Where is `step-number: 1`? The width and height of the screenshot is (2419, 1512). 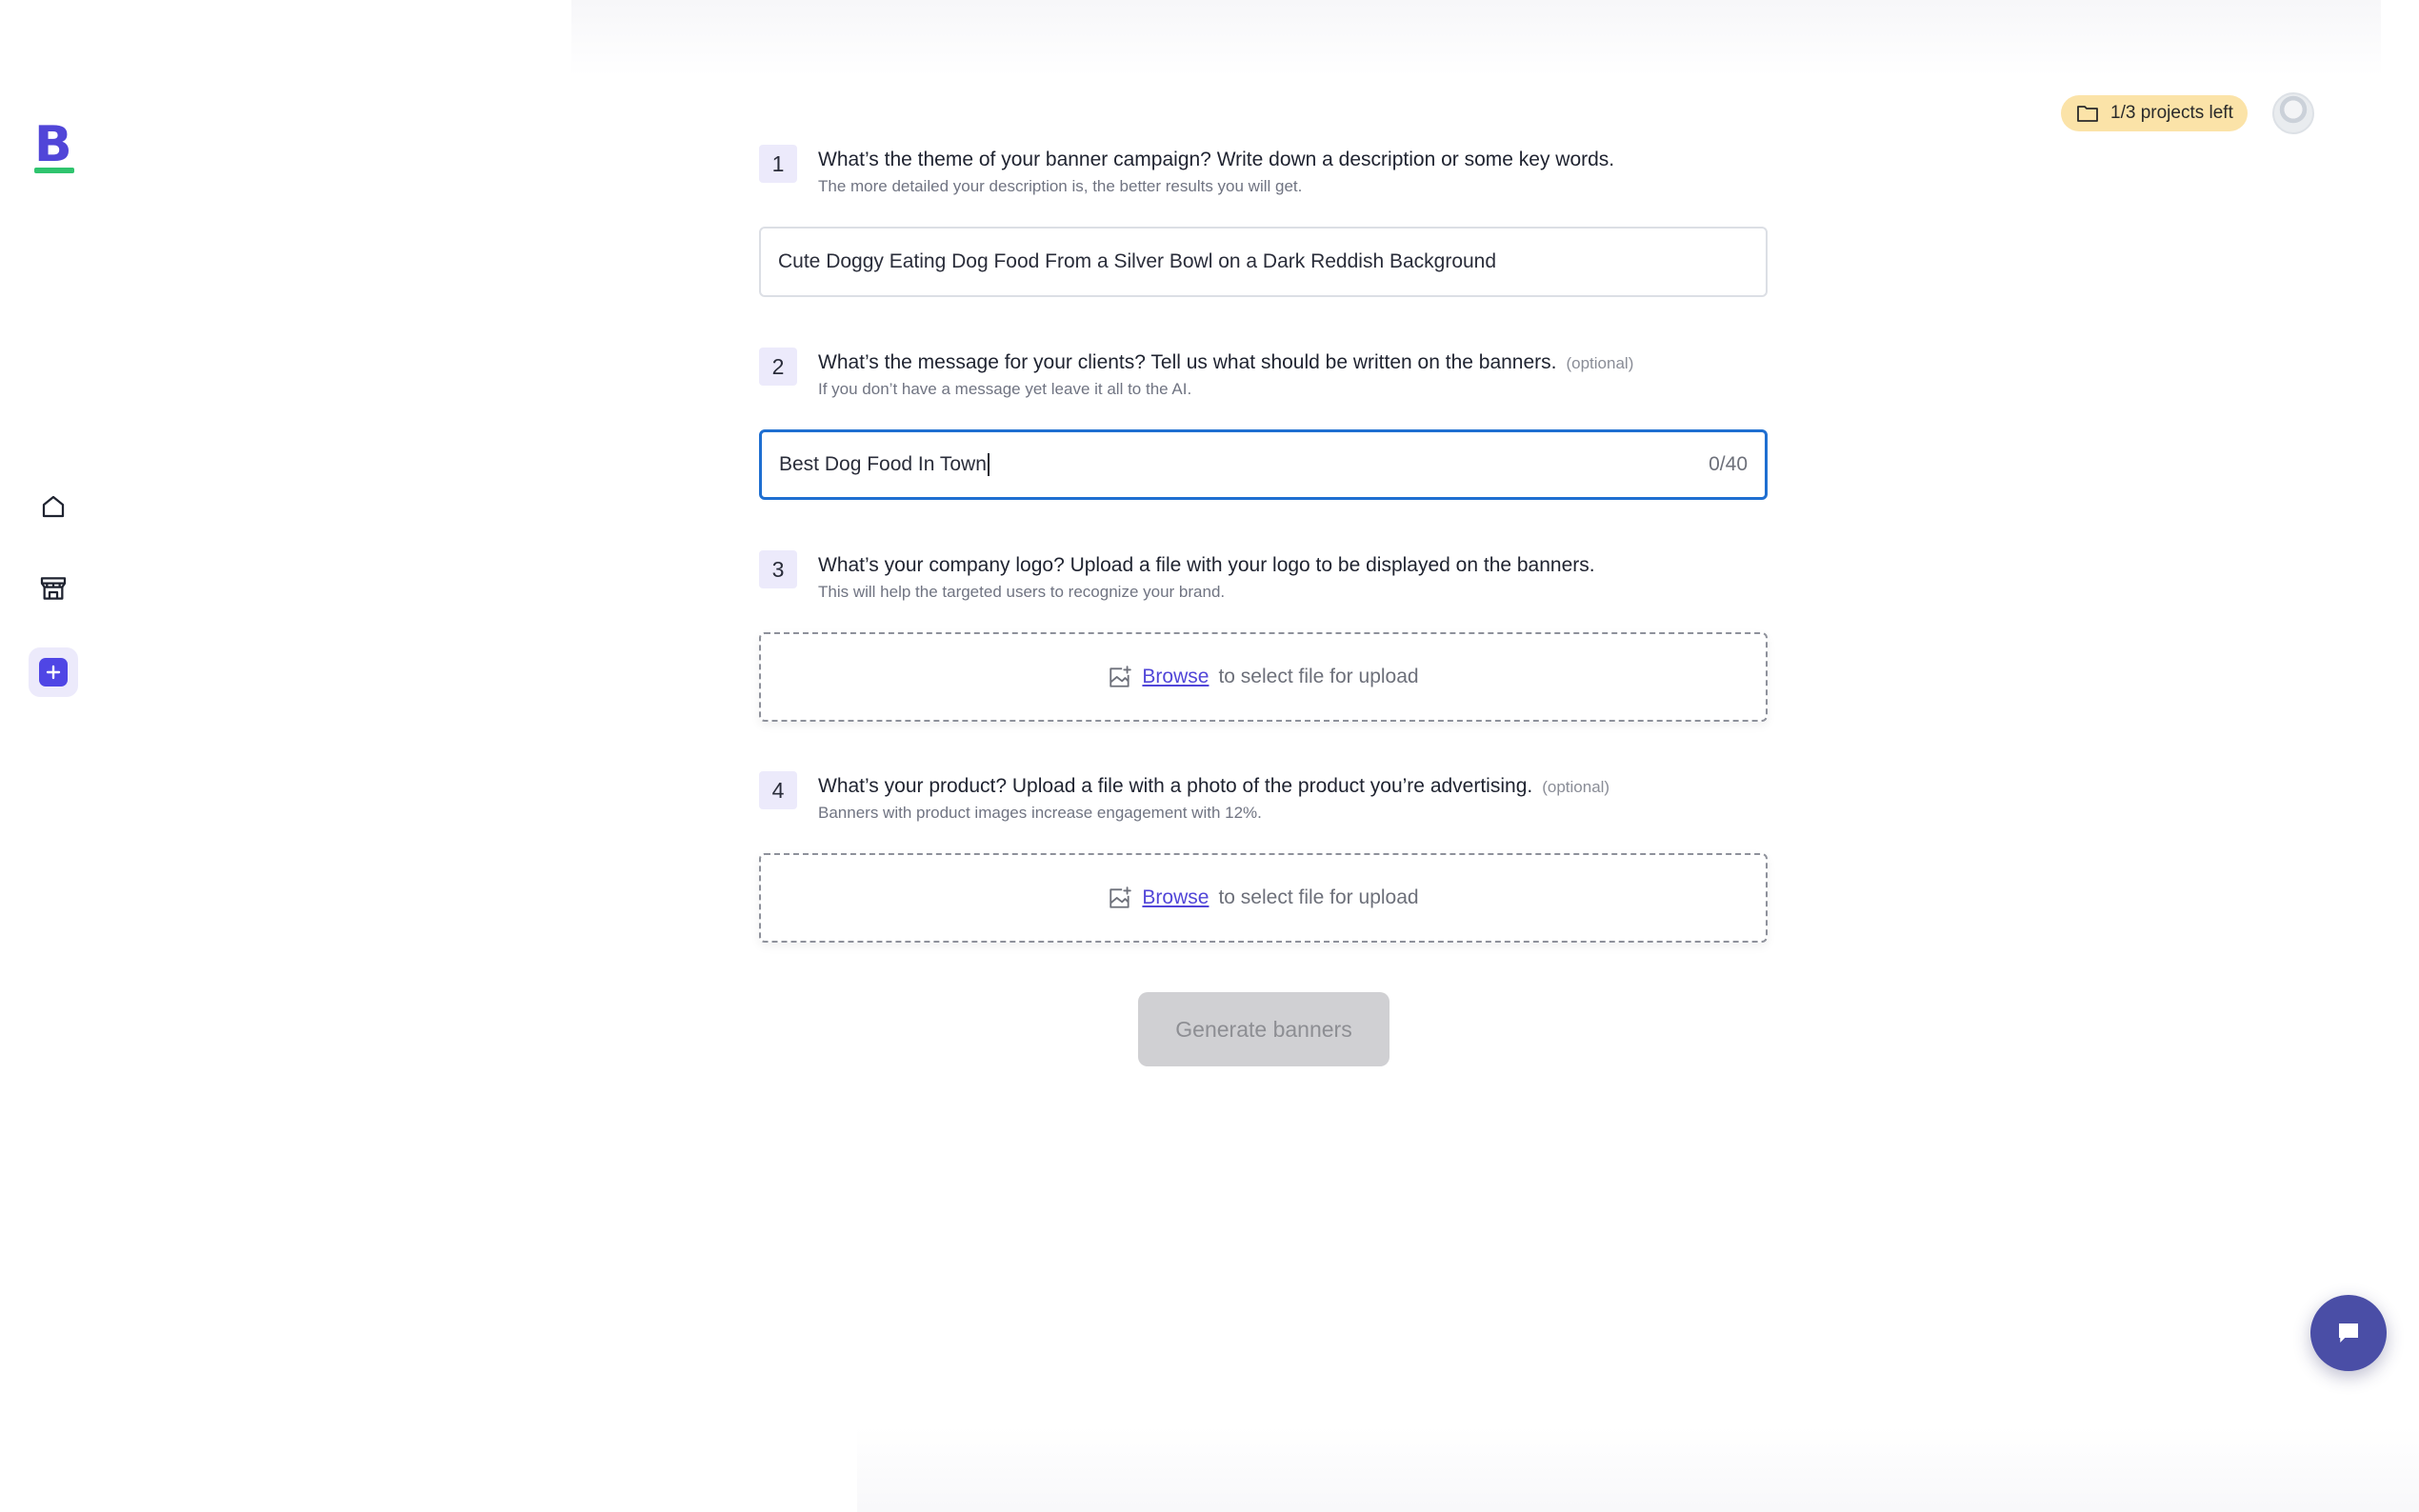 step-number: 1 is located at coordinates (778, 164).